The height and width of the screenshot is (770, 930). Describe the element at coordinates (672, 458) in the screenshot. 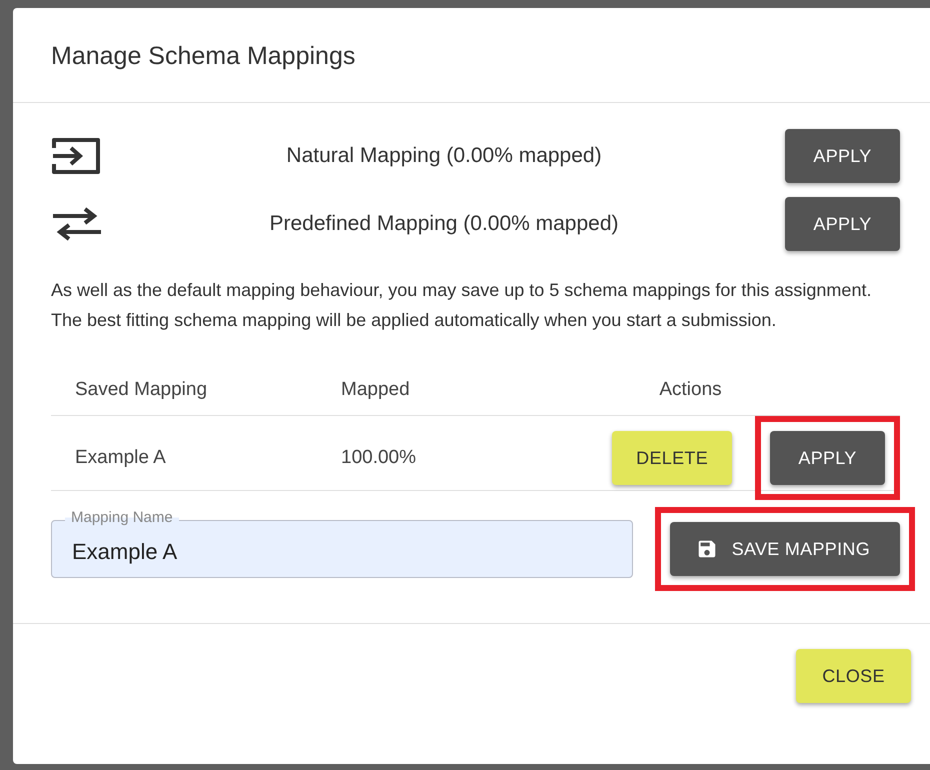

I see `delete-button: DELETE` at that location.